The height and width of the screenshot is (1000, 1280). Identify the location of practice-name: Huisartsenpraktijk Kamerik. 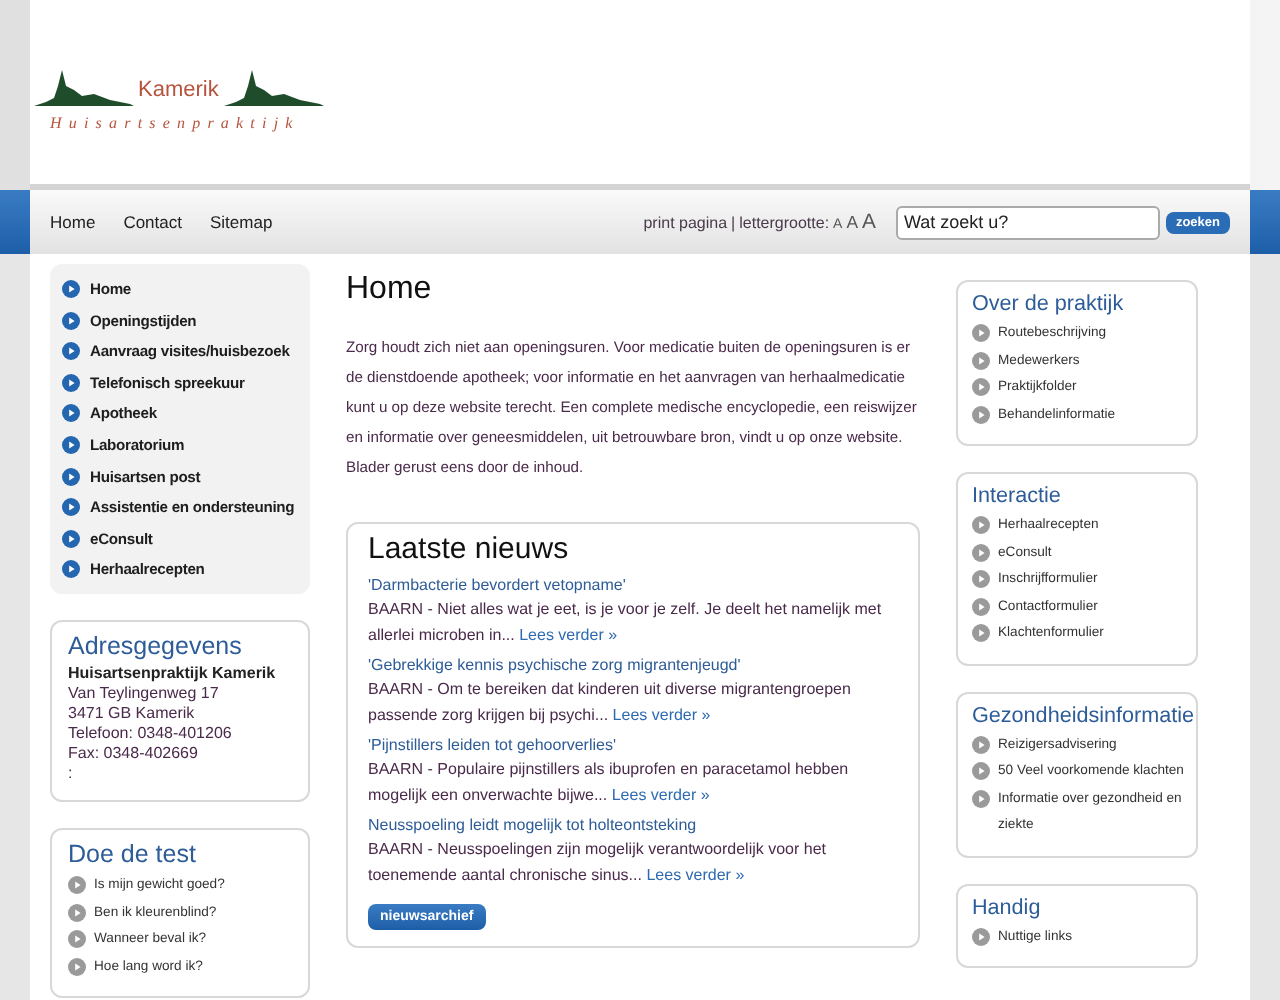
(173, 674).